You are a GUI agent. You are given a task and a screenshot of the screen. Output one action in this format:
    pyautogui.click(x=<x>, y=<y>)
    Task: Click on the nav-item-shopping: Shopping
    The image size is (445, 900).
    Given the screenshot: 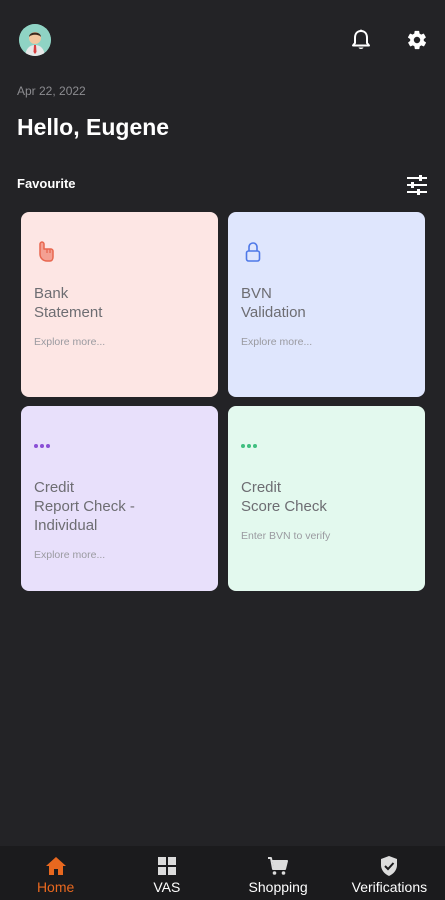 What is the action you would take?
    pyautogui.click(x=278, y=873)
    